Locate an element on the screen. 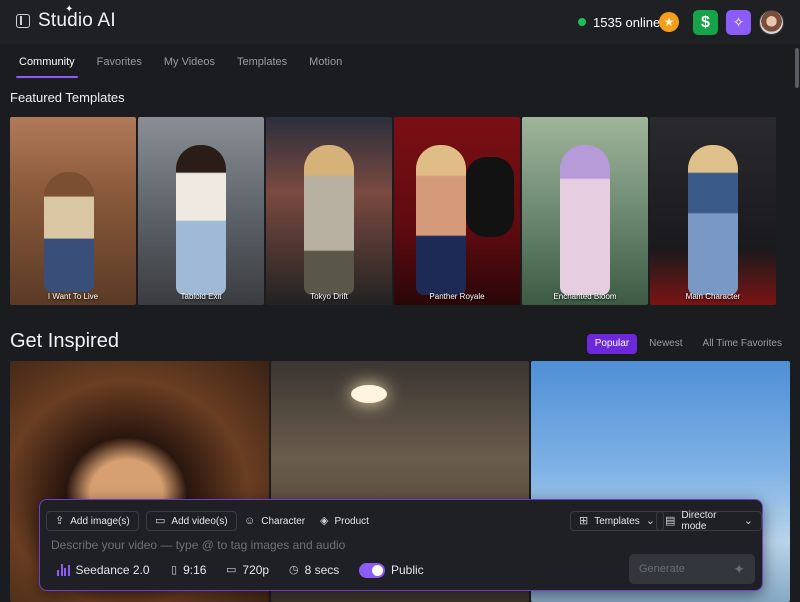 This screenshot has height=602, width=800. filter-all-time-favorites: All Time Favorites is located at coordinates (742, 344).